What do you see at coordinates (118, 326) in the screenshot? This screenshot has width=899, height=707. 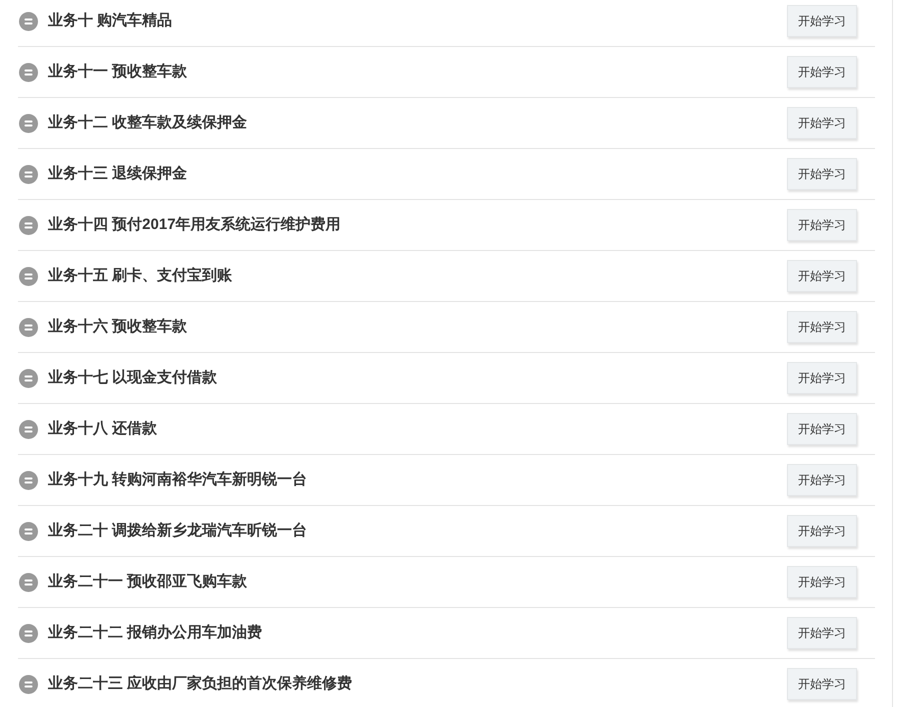 I see `lesson-title: 业务十六 预收整车款` at bounding box center [118, 326].